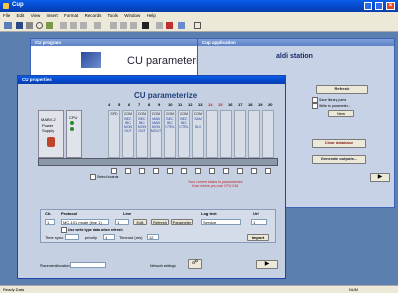 This screenshot has width=398, height=293. What do you see at coordinates (21, 15) in the screenshot?
I see `menu-edit: Edit` at bounding box center [21, 15].